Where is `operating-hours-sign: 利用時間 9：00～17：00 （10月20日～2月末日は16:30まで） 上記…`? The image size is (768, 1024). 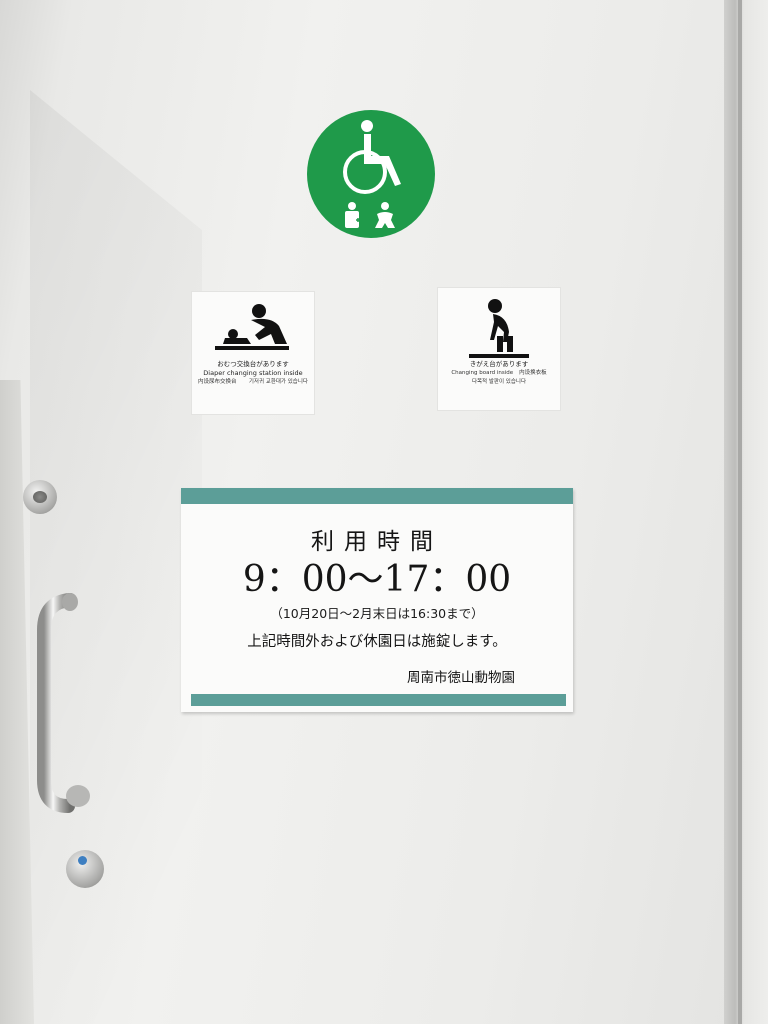
operating-hours-sign: 利用時間 9：00～17：00 （10月20日～2月末日は16:30まで） 上記… is located at coordinates (377, 600).